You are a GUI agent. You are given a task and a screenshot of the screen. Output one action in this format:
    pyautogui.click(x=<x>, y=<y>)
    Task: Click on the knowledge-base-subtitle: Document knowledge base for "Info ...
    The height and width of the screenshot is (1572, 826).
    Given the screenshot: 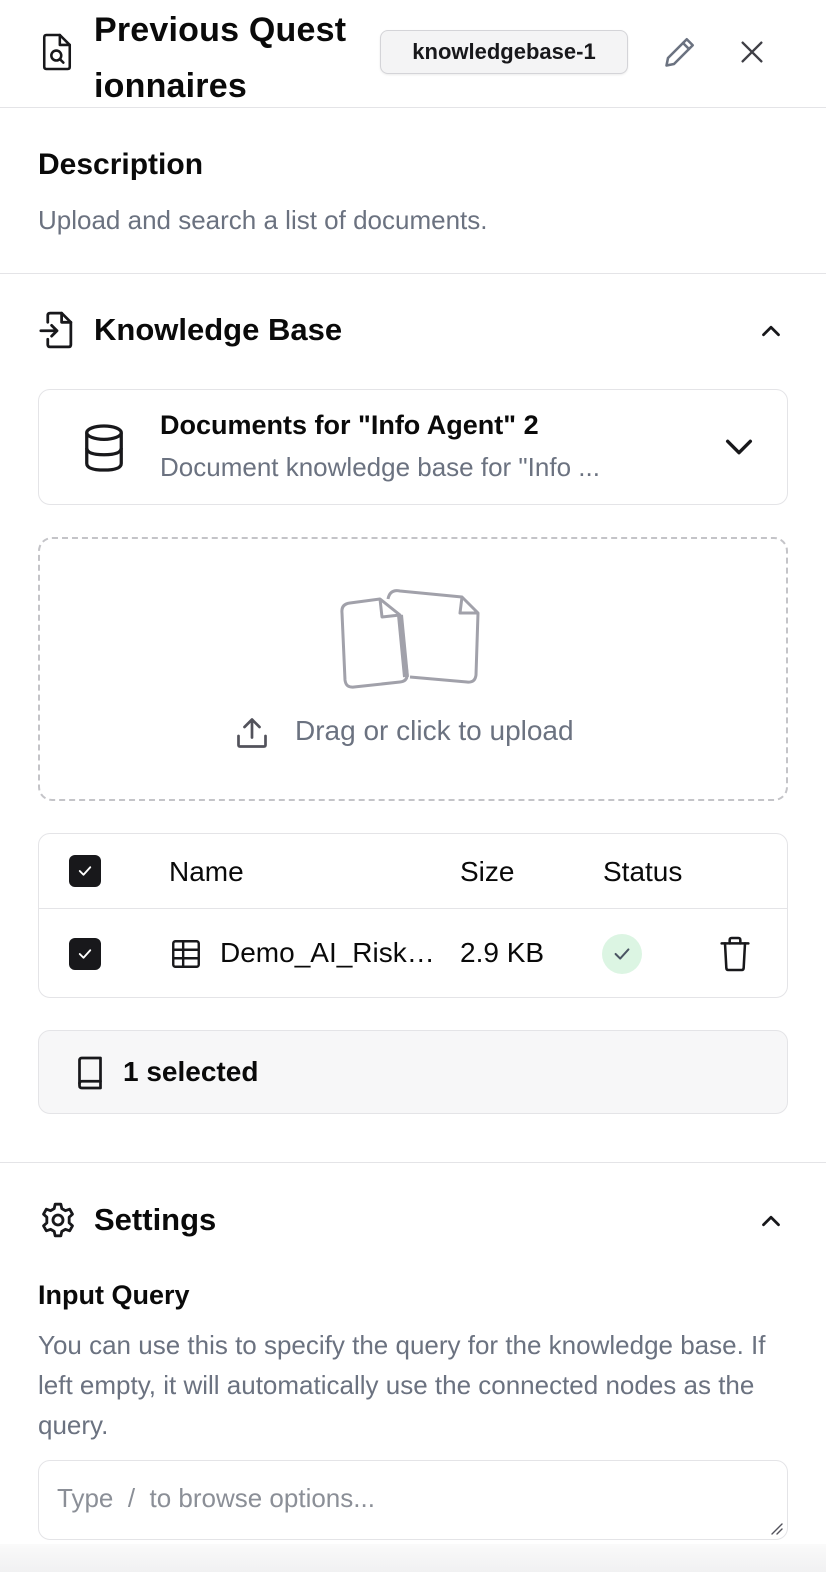 What is the action you would take?
    pyautogui.click(x=380, y=467)
    